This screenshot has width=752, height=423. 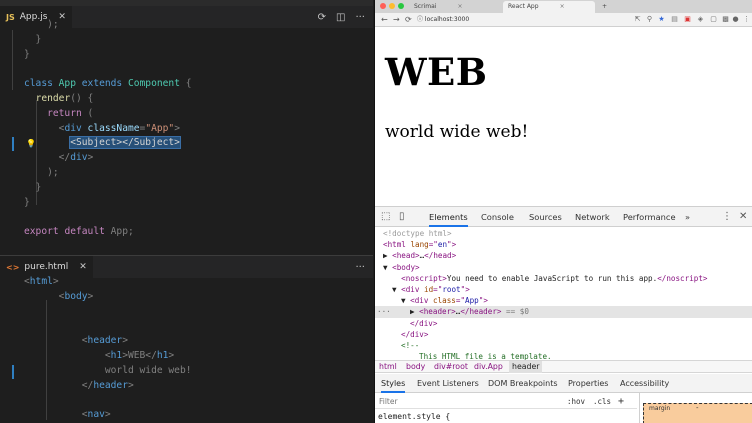 What do you see at coordinates (588, 383) in the screenshot?
I see `tab-properties: Properties` at bounding box center [588, 383].